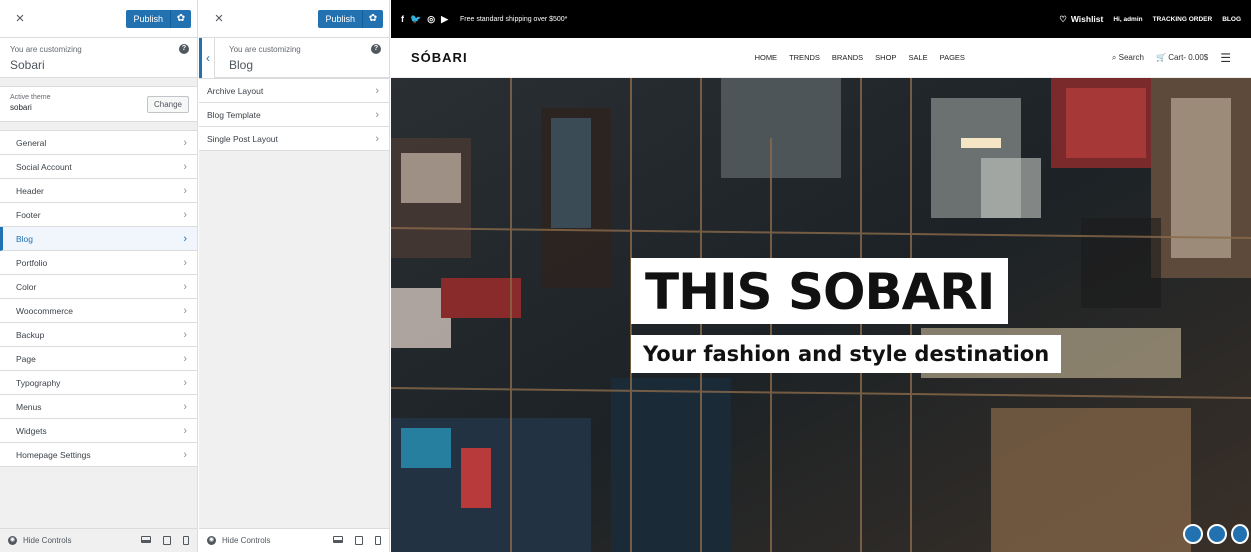 The height and width of the screenshot is (552, 1251). I want to click on menu-item-label: Homepage Settings, so click(53, 454).